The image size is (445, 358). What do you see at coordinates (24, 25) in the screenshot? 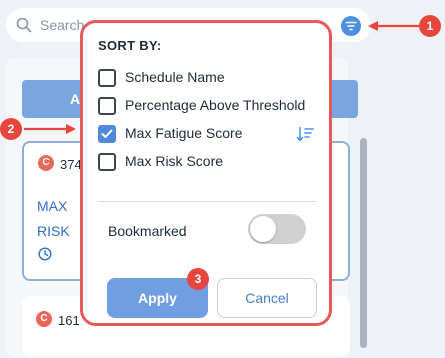
I see `search-icon` at bounding box center [24, 25].